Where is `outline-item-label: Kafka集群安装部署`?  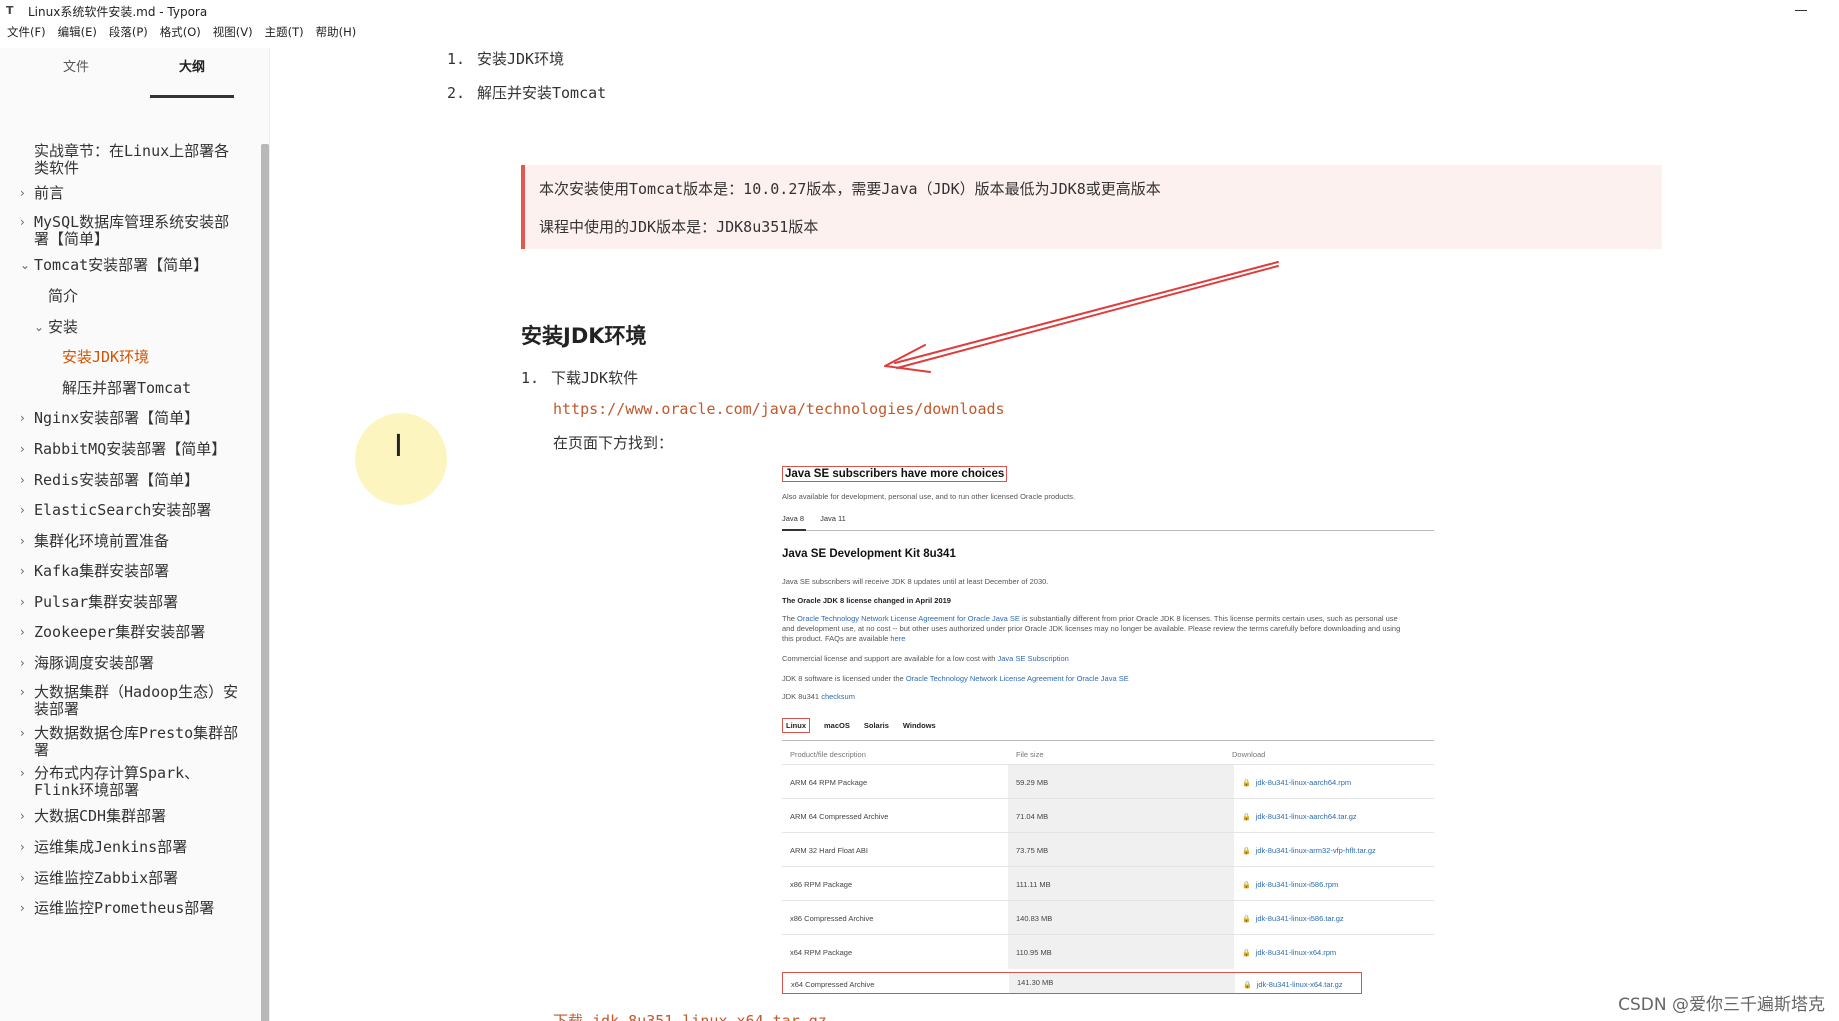 outline-item-label: Kafka集群安装部署 is located at coordinates (102, 571).